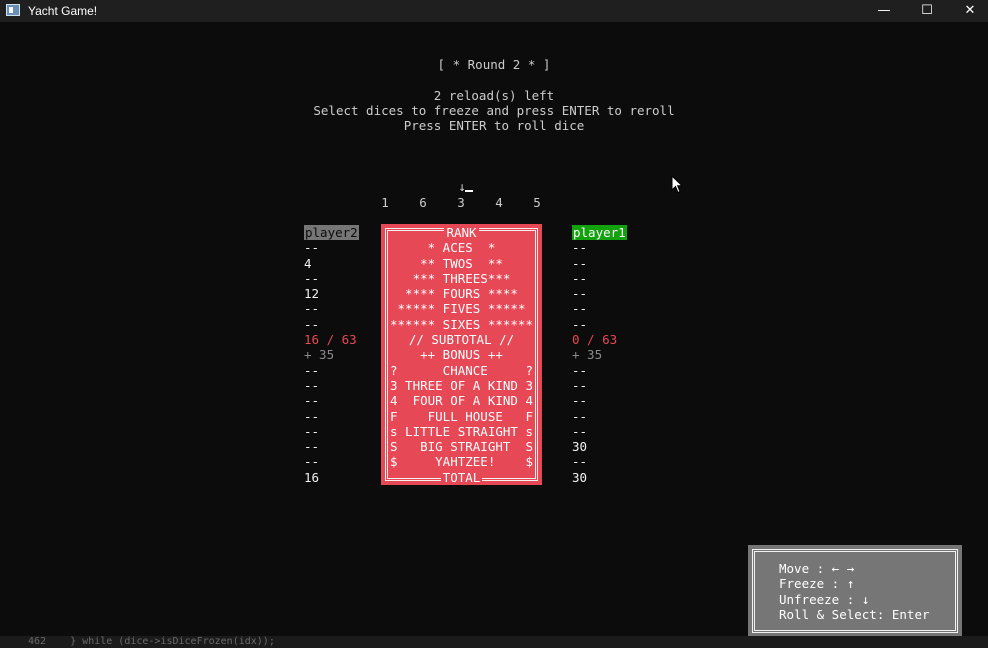 Image resolution: width=988 pixels, height=648 pixels. Describe the element at coordinates (461, 370) in the screenshot. I see `rank-chance: ? CHANCE ?` at that location.